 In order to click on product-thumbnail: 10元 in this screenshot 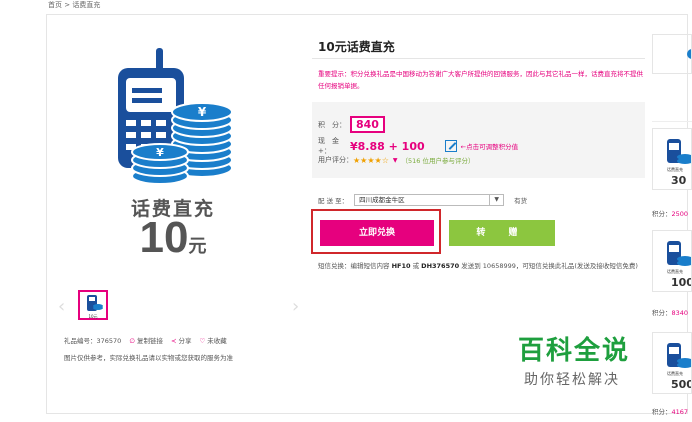, I will do `click(93, 305)`.